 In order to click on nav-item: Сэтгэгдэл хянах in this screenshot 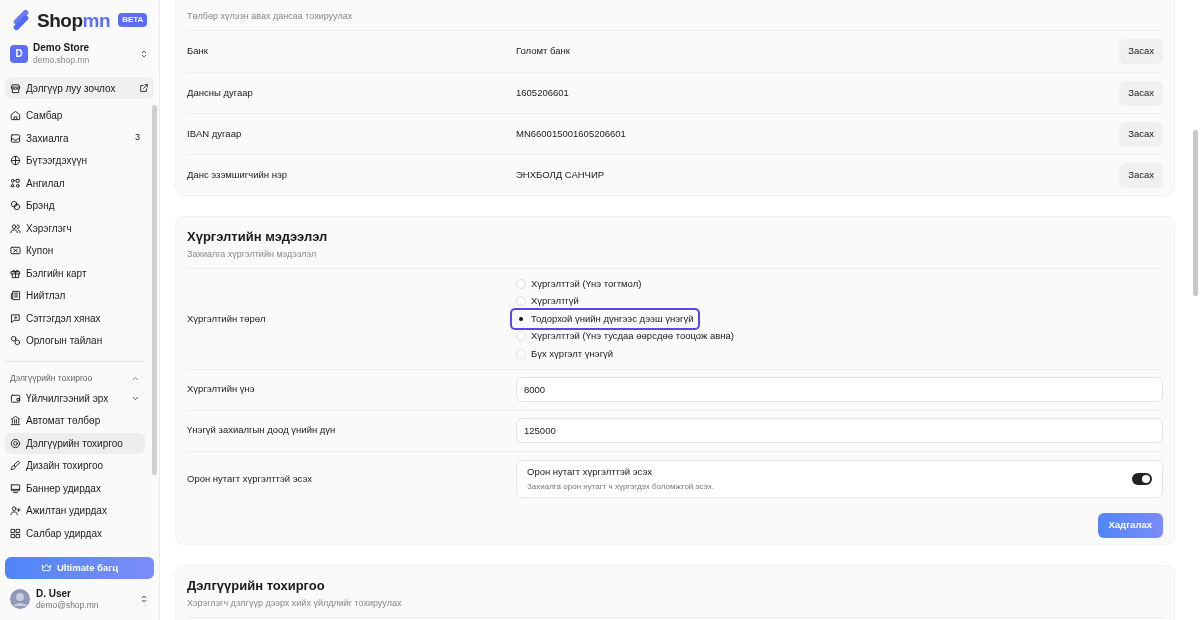, I will do `click(75, 318)`.